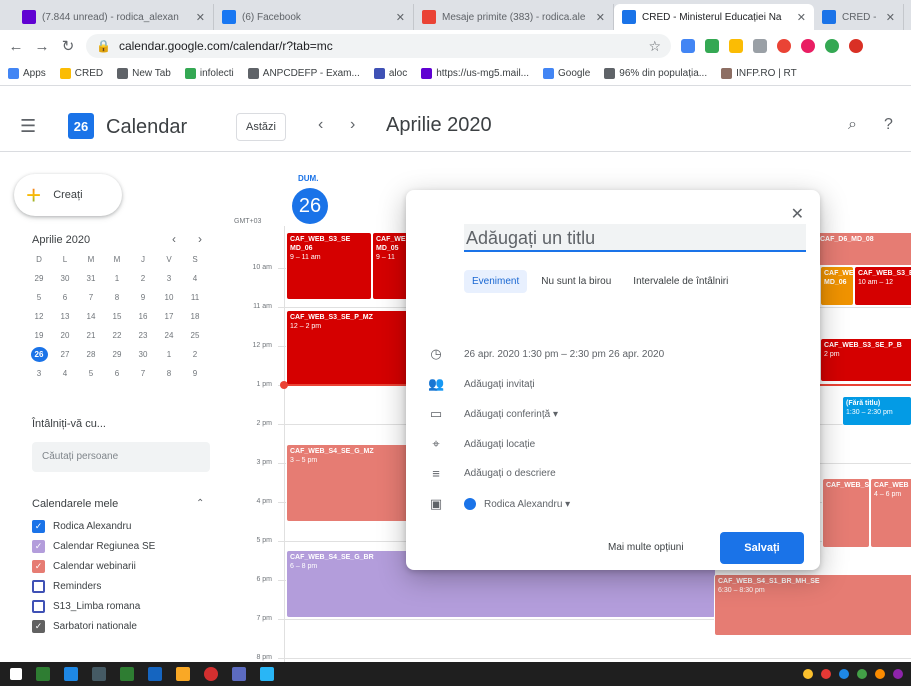  I want to click on tab-appointment-slots: Intervalele de întâlniri, so click(680, 281).